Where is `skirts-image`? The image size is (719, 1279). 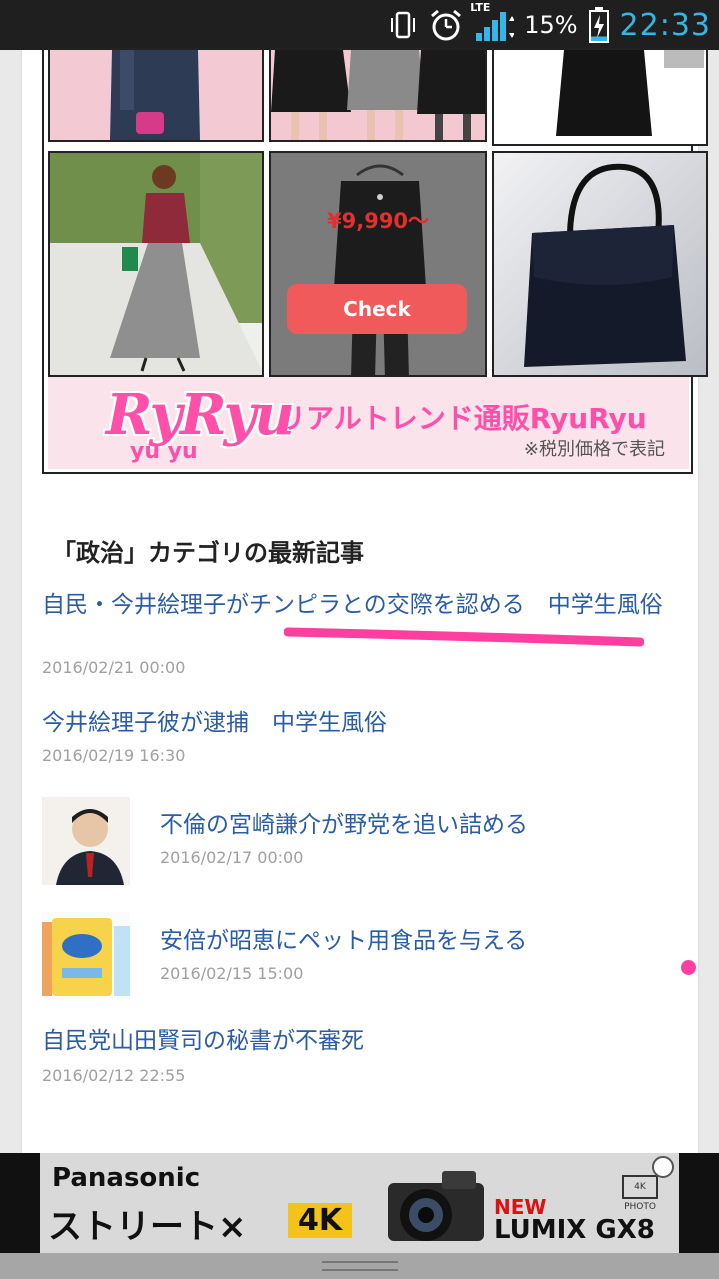
skirts-image is located at coordinates (378, 95).